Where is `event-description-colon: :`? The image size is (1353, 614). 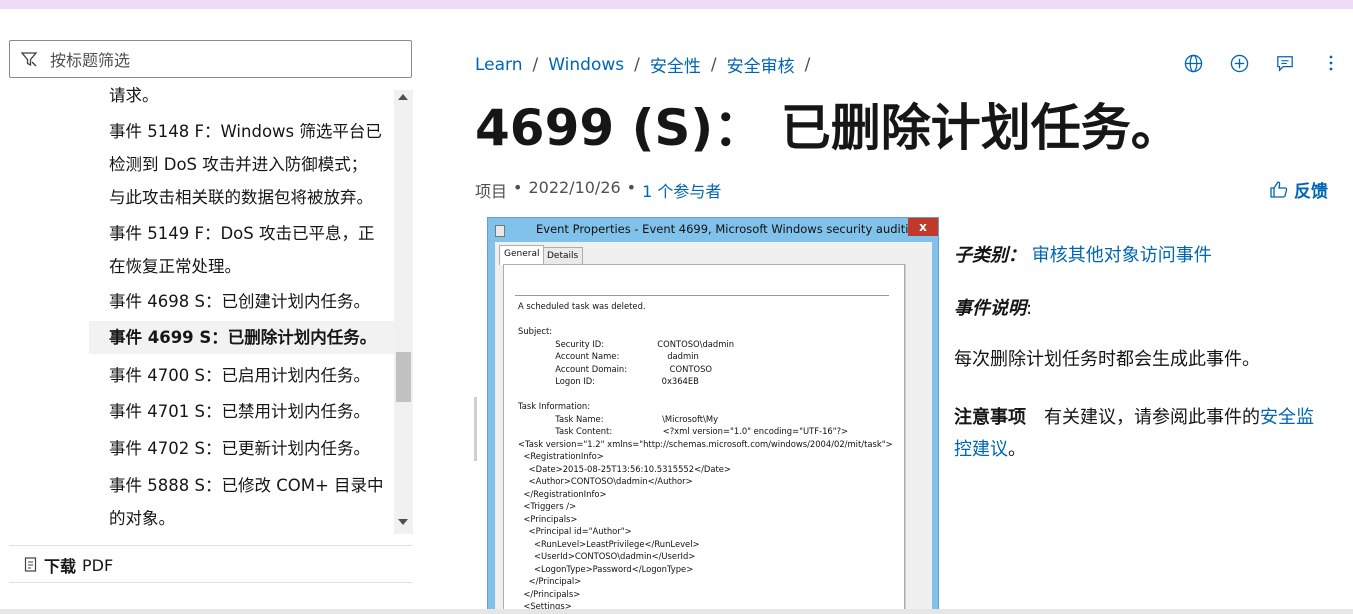 event-description-colon: : is located at coordinates (1029, 308).